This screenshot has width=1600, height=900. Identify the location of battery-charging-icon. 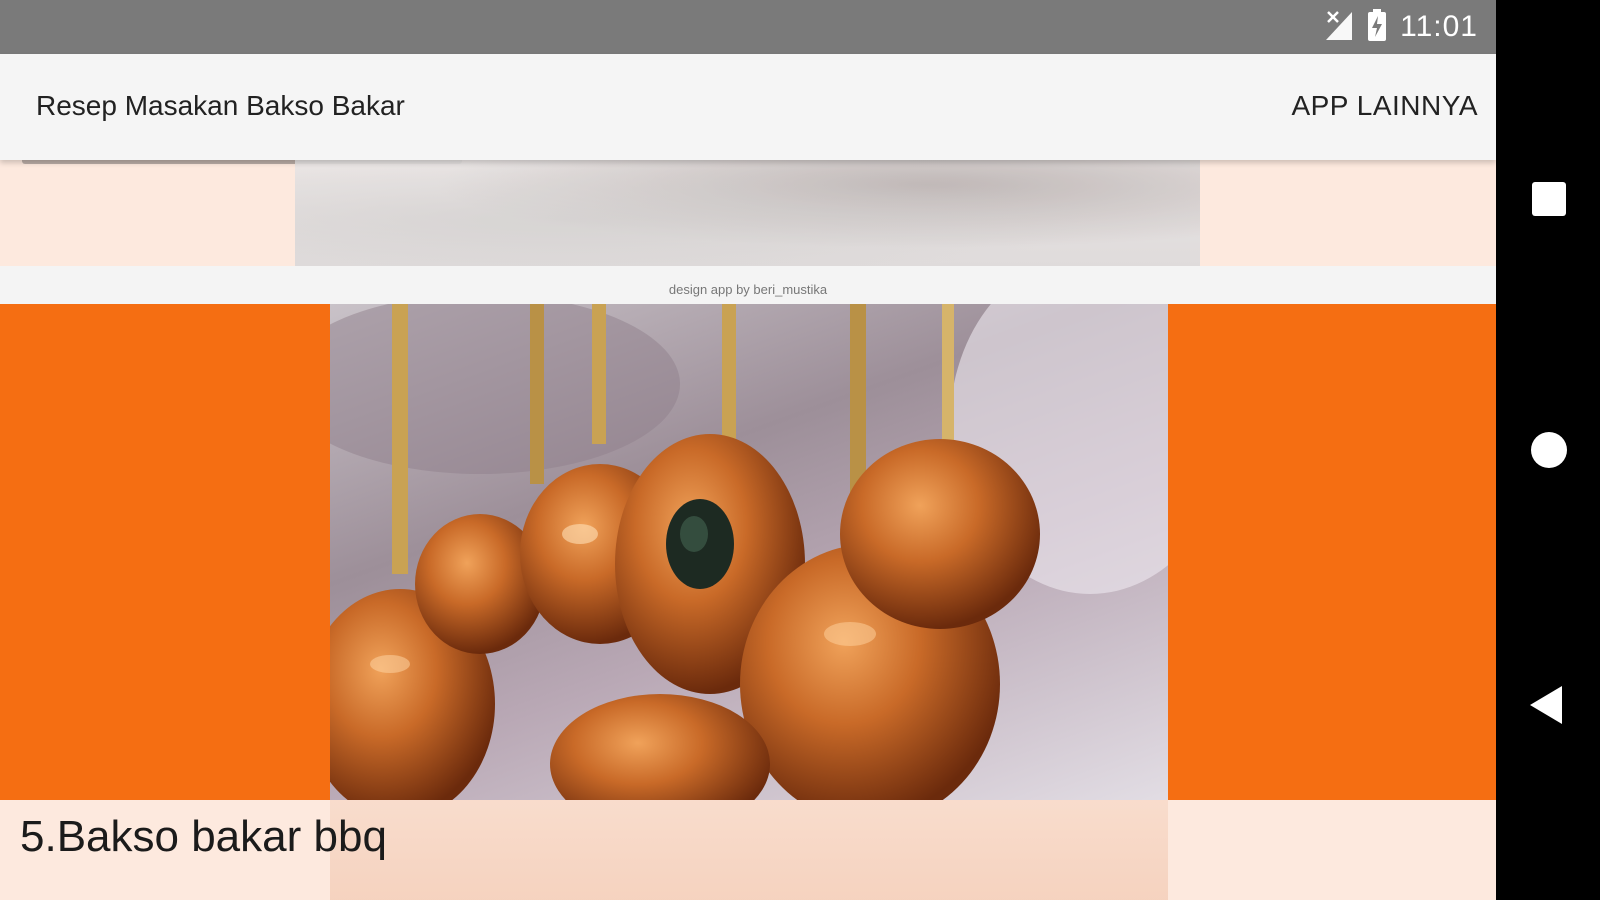
(1377, 27).